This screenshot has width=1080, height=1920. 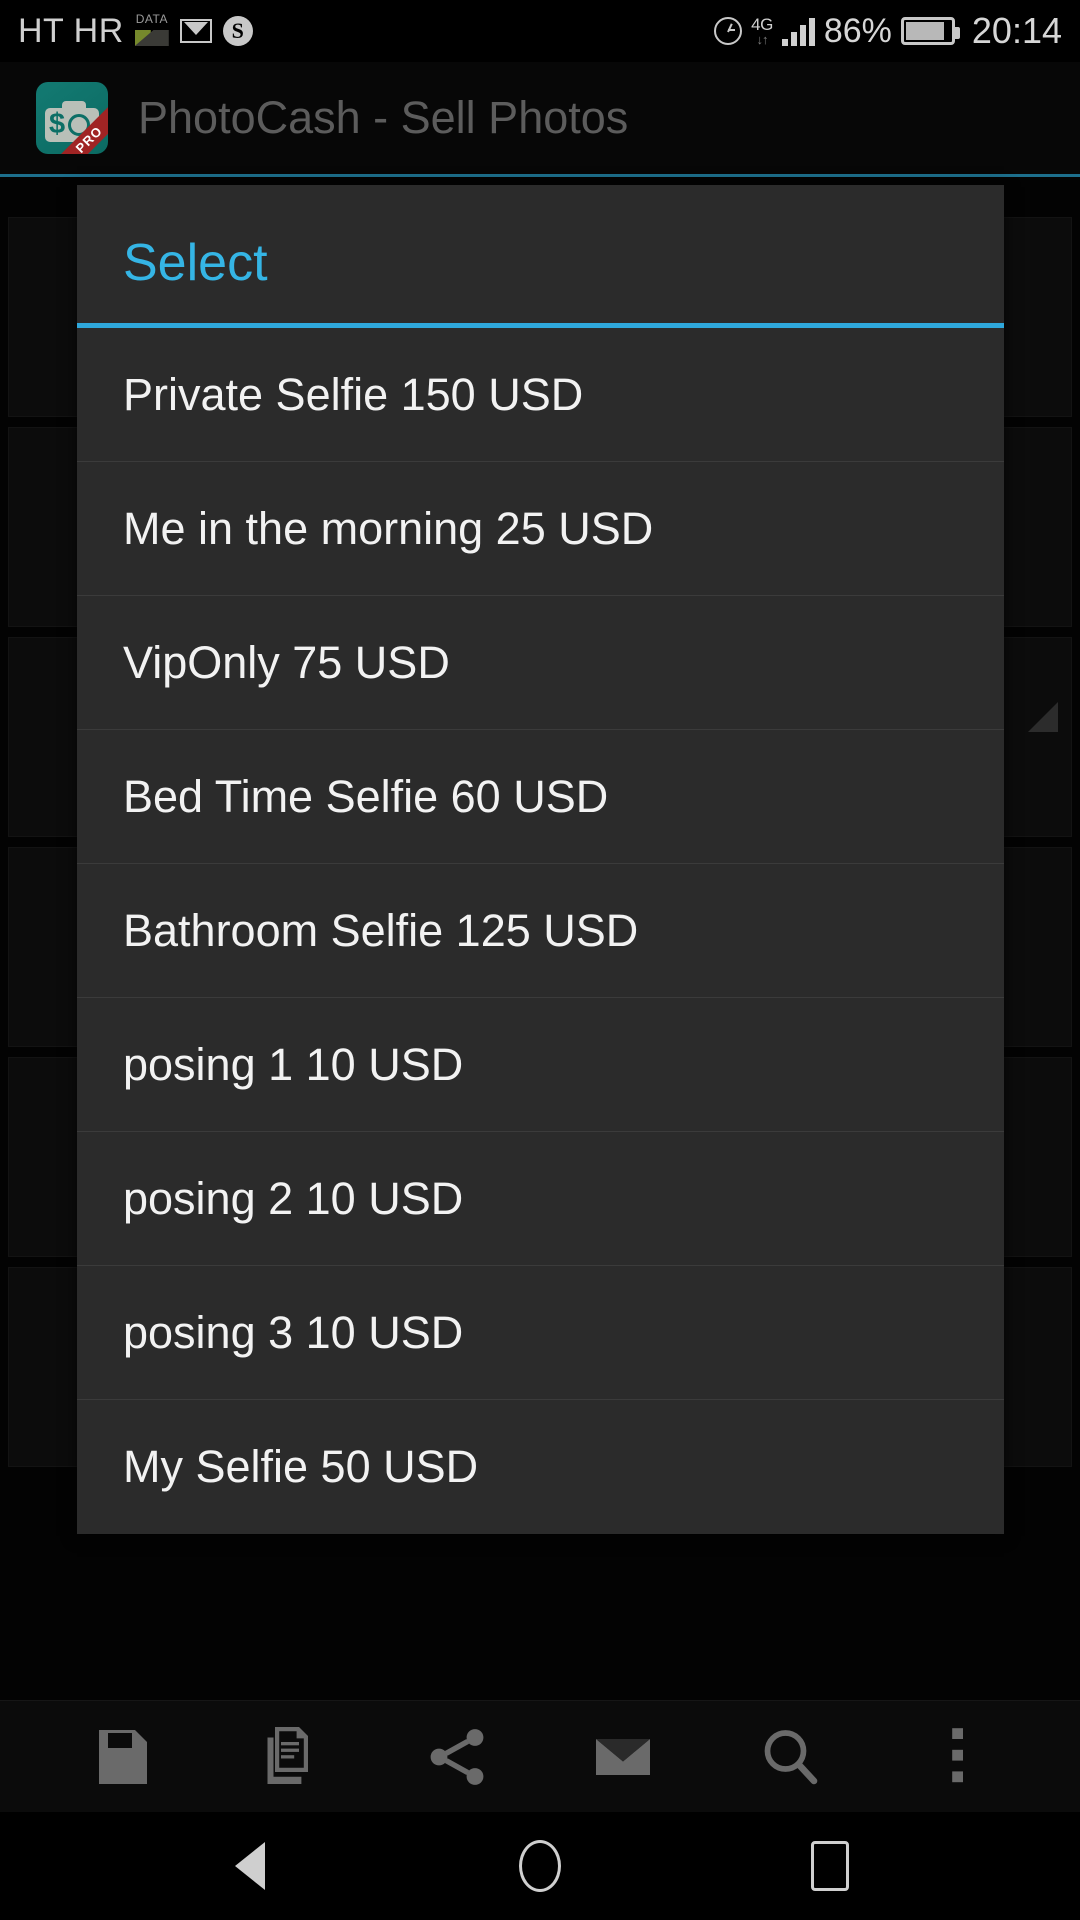 I want to click on battery-percent-label: 86%, so click(x=857, y=31).